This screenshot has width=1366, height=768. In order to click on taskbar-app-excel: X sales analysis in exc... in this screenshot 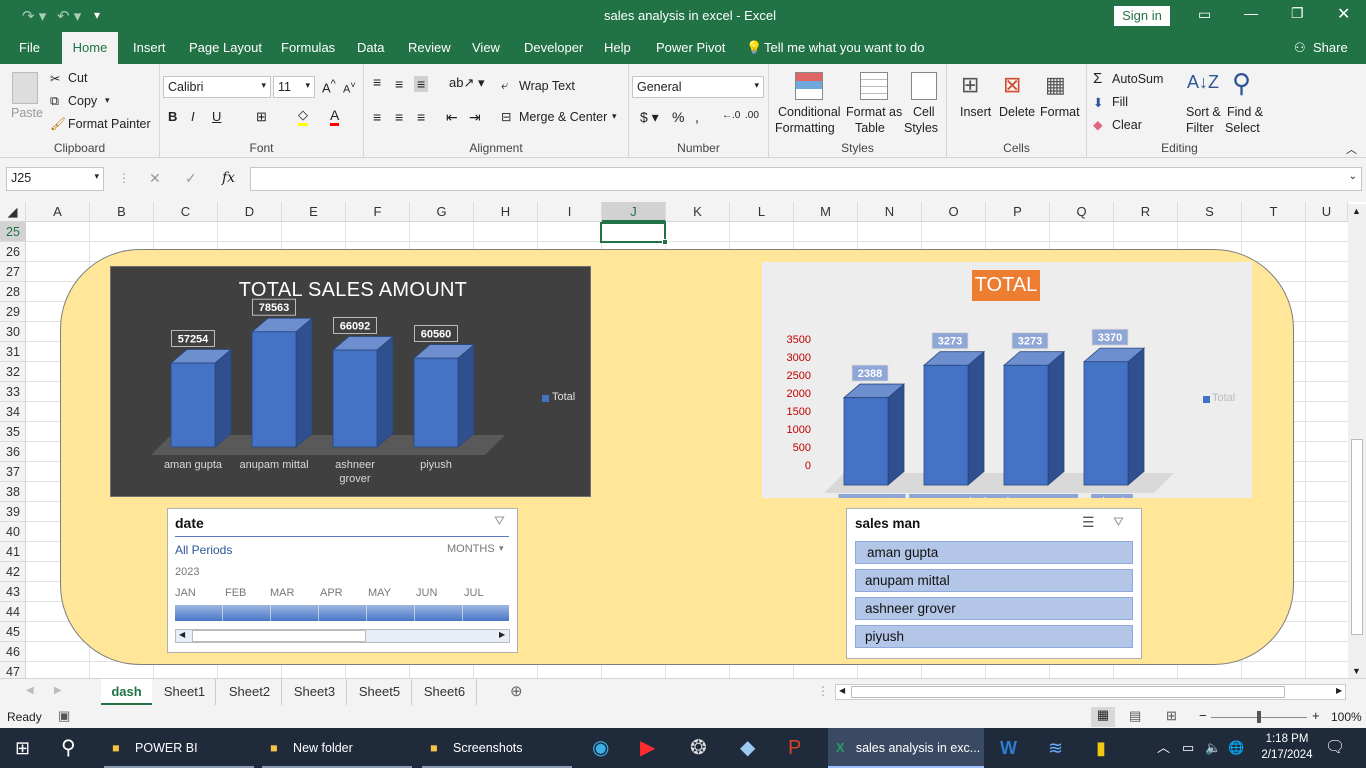, I will do `click(906, 748)`.